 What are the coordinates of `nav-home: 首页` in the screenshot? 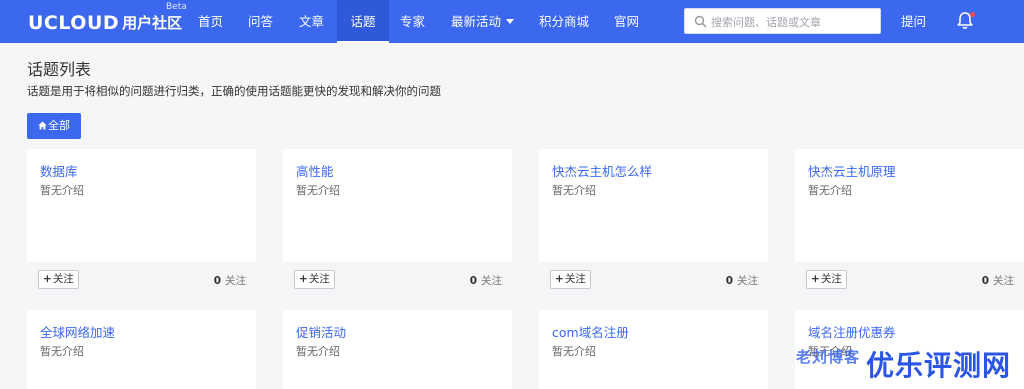 It's located at (210, 21).